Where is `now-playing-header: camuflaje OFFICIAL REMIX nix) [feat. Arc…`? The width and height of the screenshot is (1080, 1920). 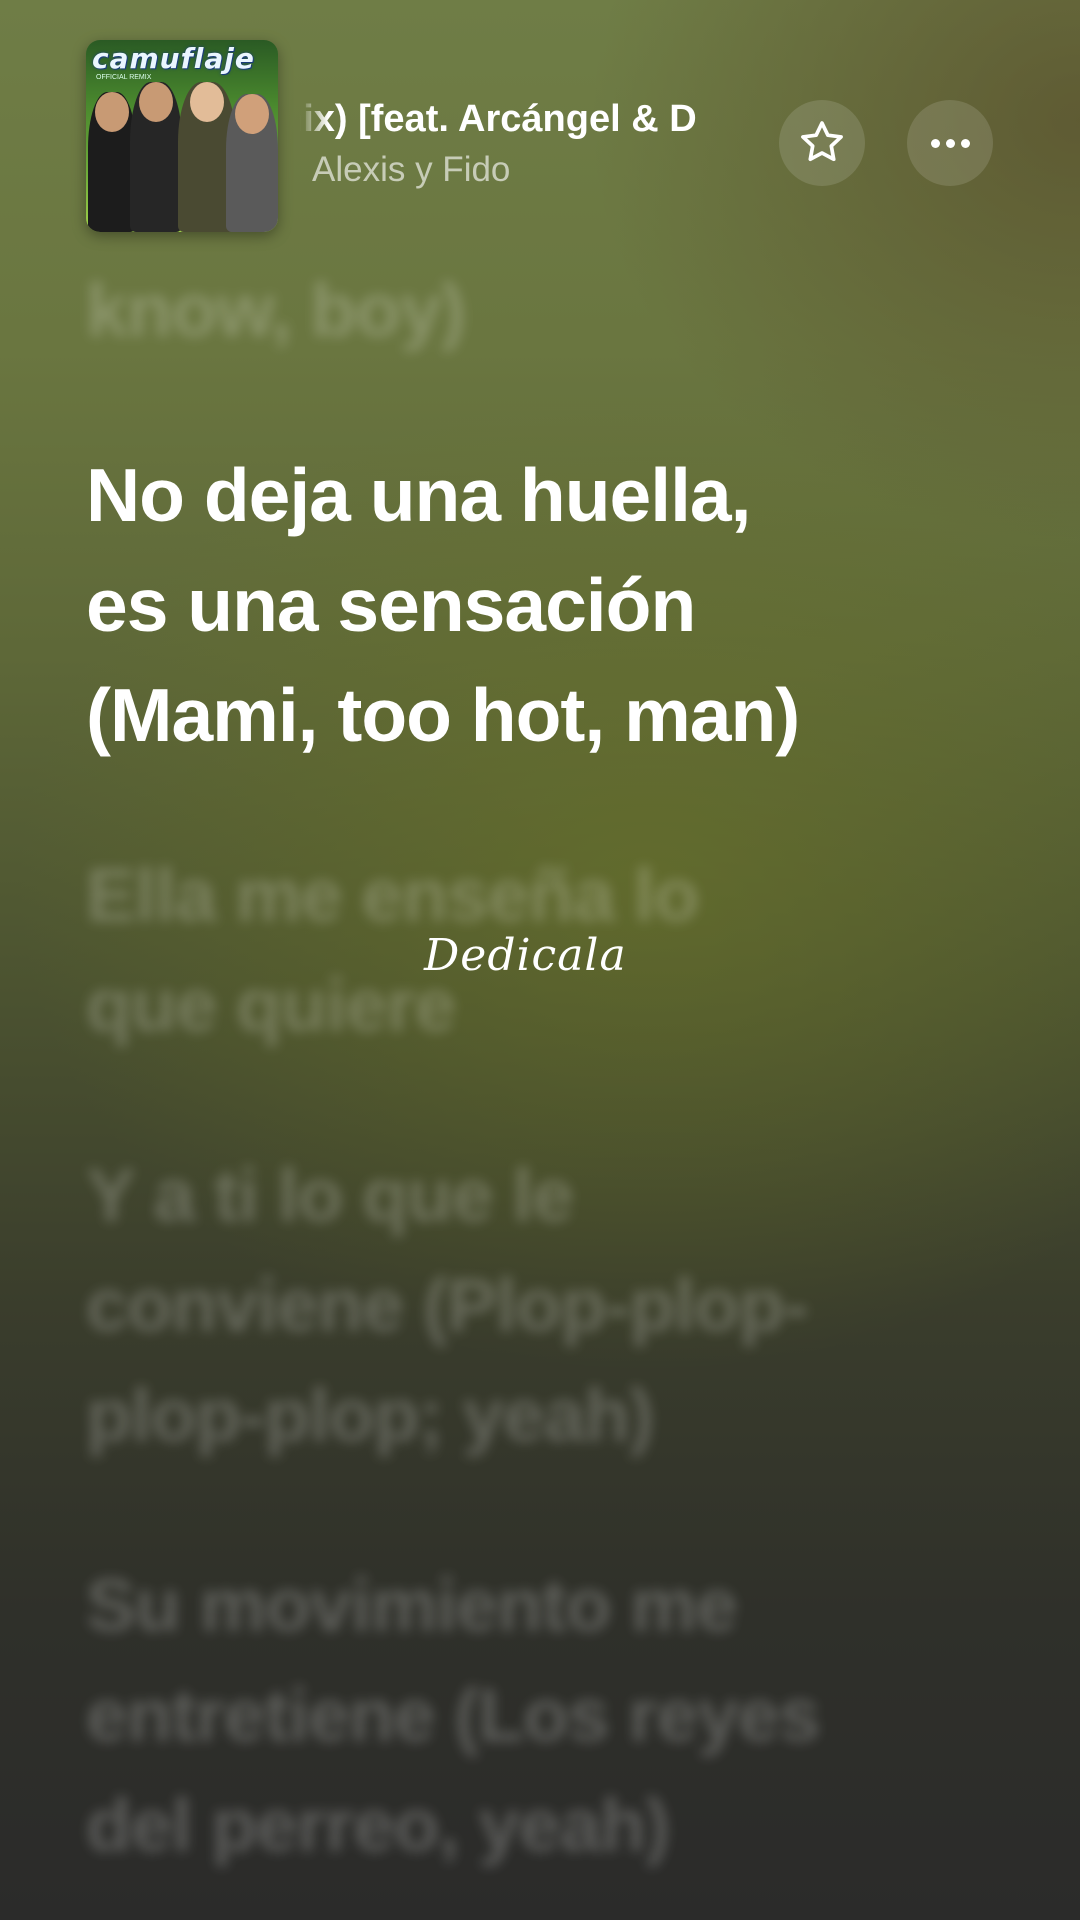 now-playing-header: camuflaje OFFICIAL REMIX nix) [feat. Arc… is located at coordinates (540, 130).